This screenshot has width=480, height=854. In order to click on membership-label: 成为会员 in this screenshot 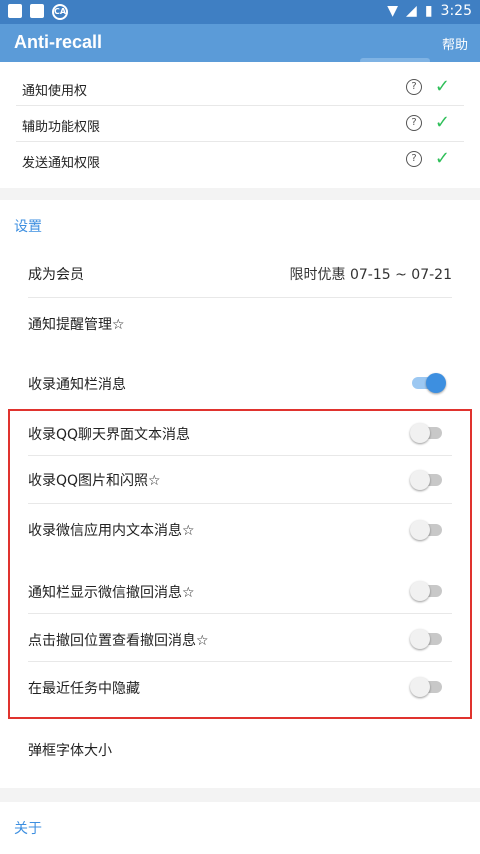, I will do `click(56, 275)`.